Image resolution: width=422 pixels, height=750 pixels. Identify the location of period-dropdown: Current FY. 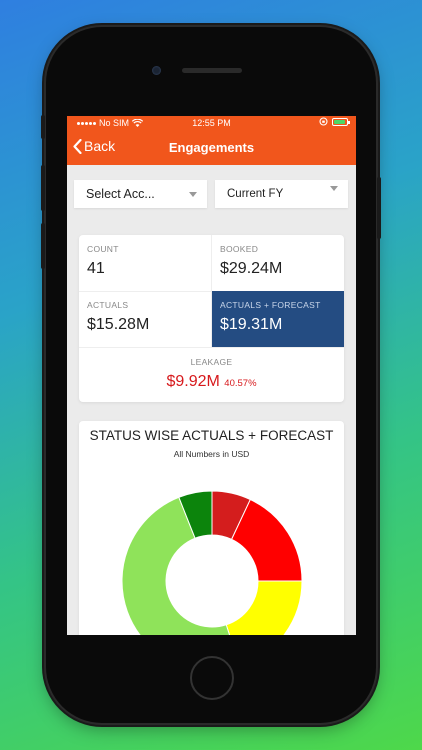
(281, 194).